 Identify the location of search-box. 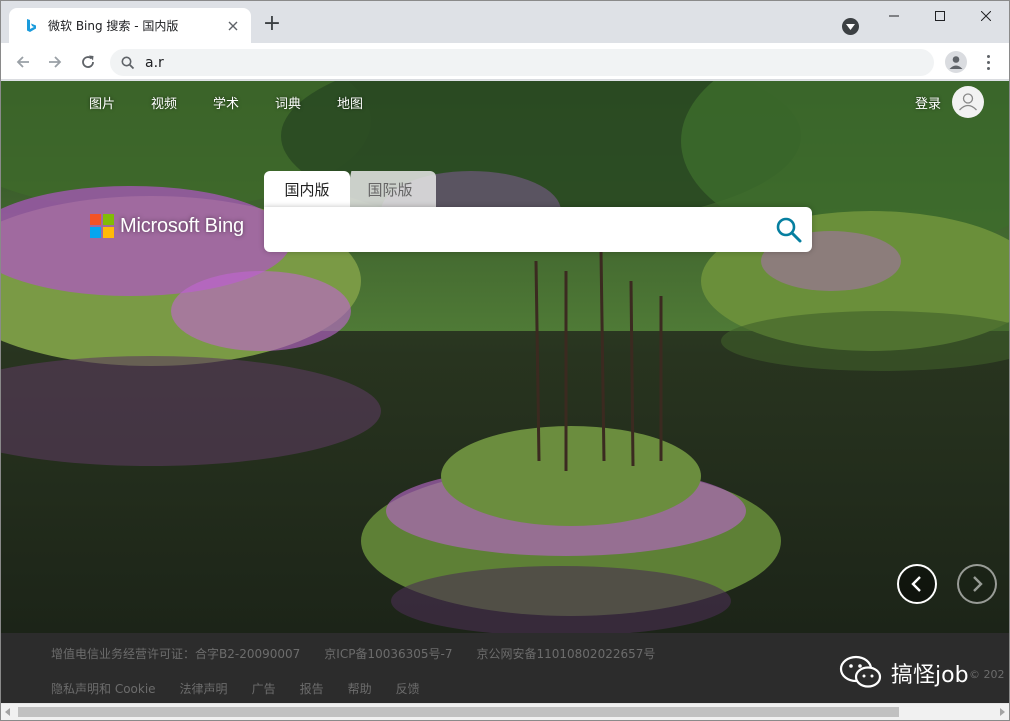
(538, 229).